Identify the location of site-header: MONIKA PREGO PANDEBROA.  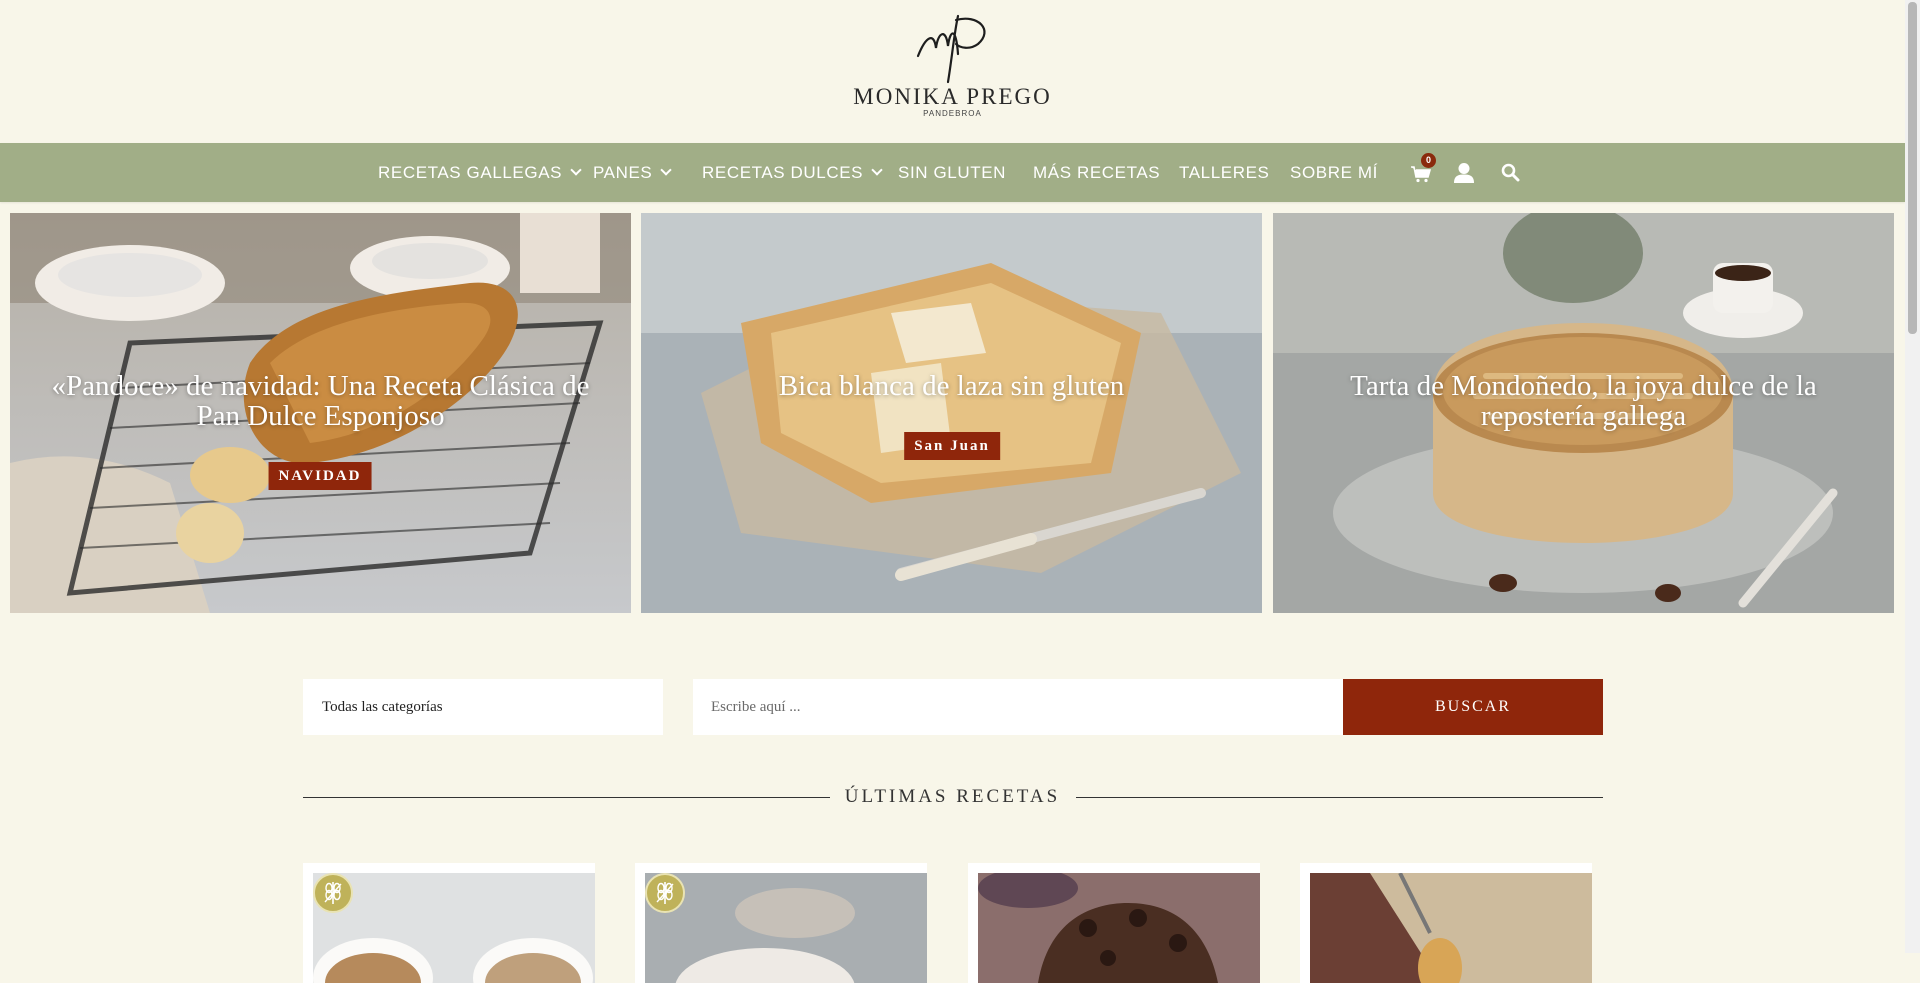
(952, 71).